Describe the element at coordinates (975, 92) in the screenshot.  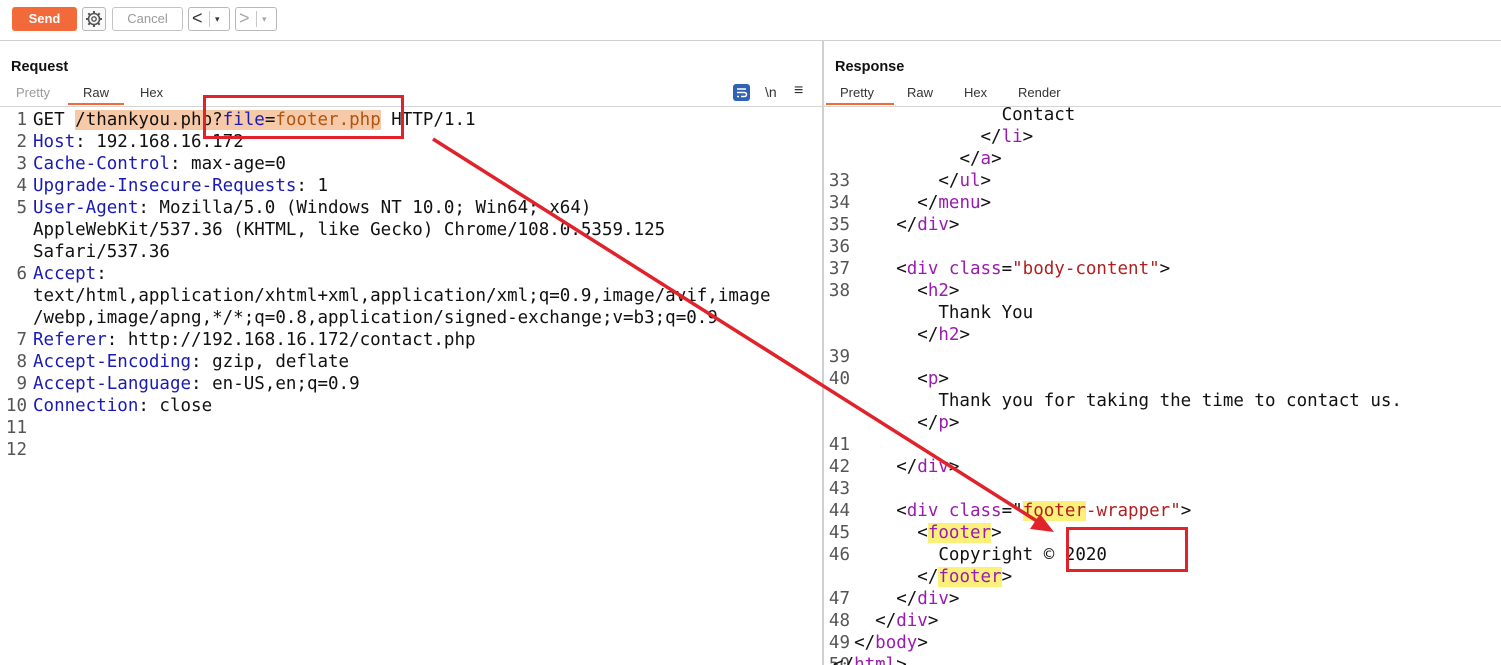
I see `tab-response-hex: Hex` at that location.